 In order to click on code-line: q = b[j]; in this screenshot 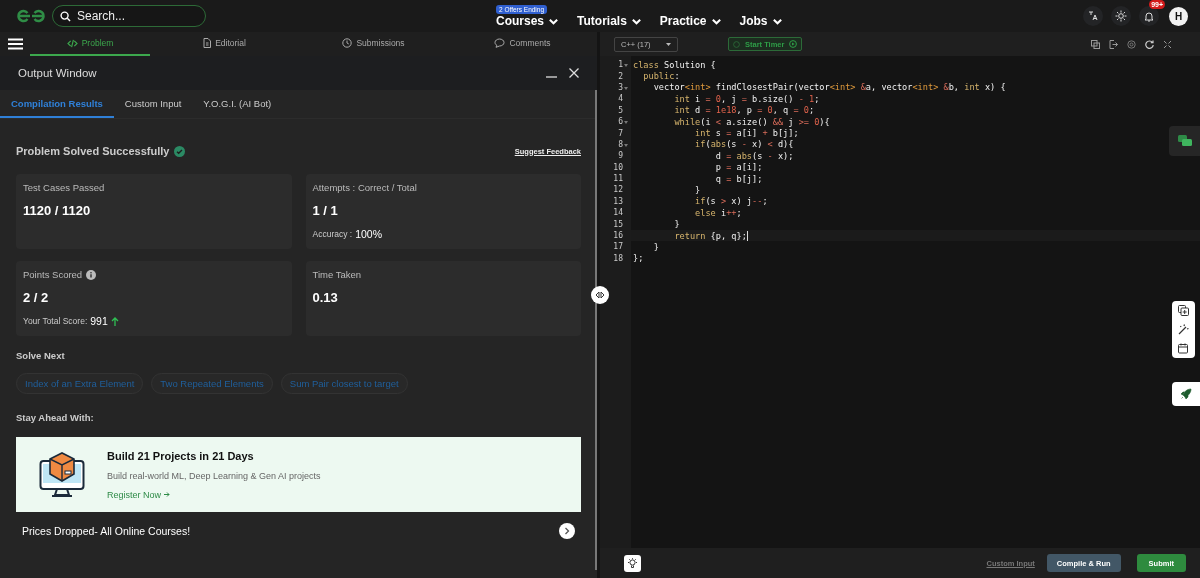, I will do `click(738, 178)`.